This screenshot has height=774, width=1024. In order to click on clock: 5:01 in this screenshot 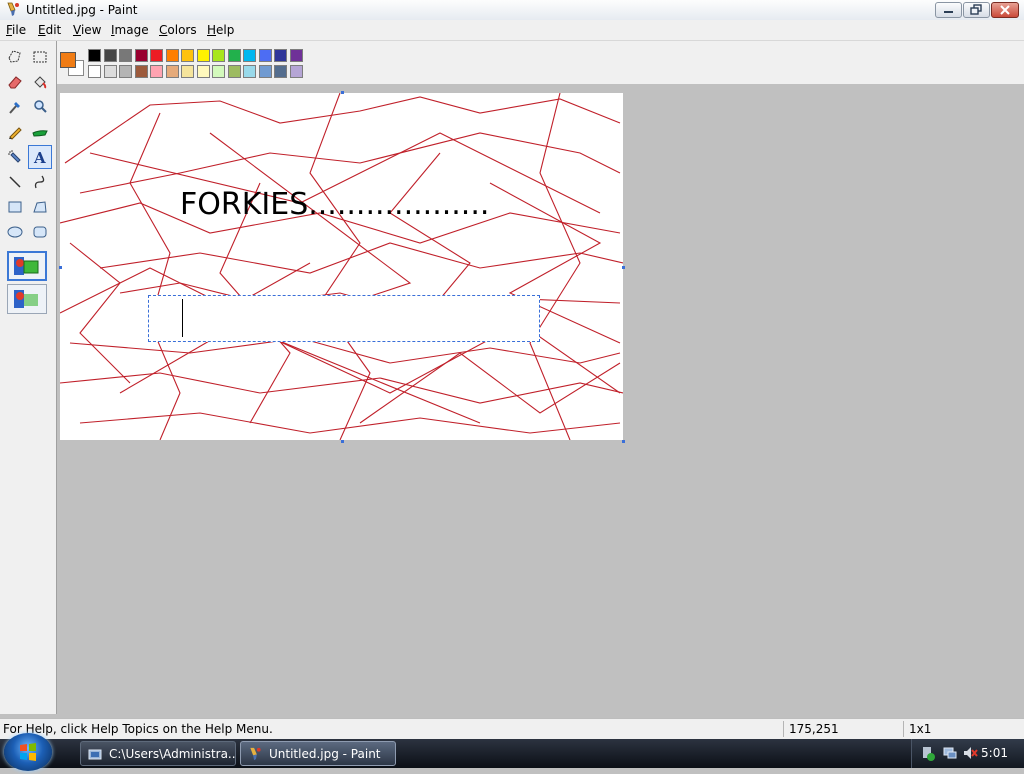, I will do `click(994, 753)`.